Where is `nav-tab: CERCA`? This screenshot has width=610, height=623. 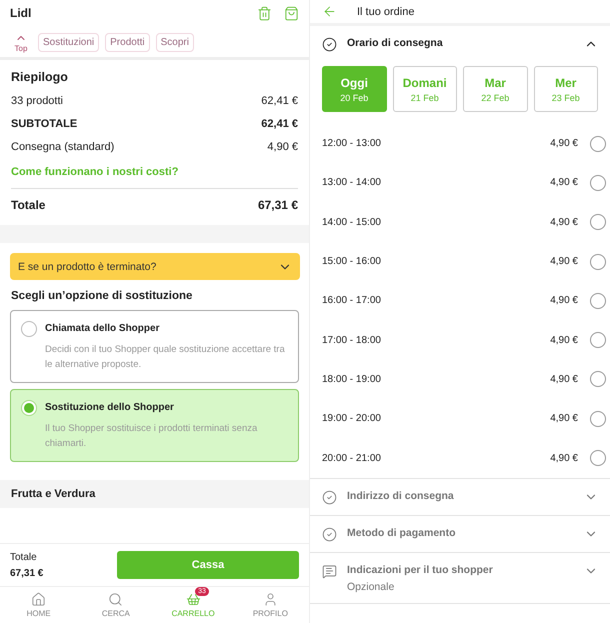 nav-tab: CERCA is located at coordinates (115, 605).